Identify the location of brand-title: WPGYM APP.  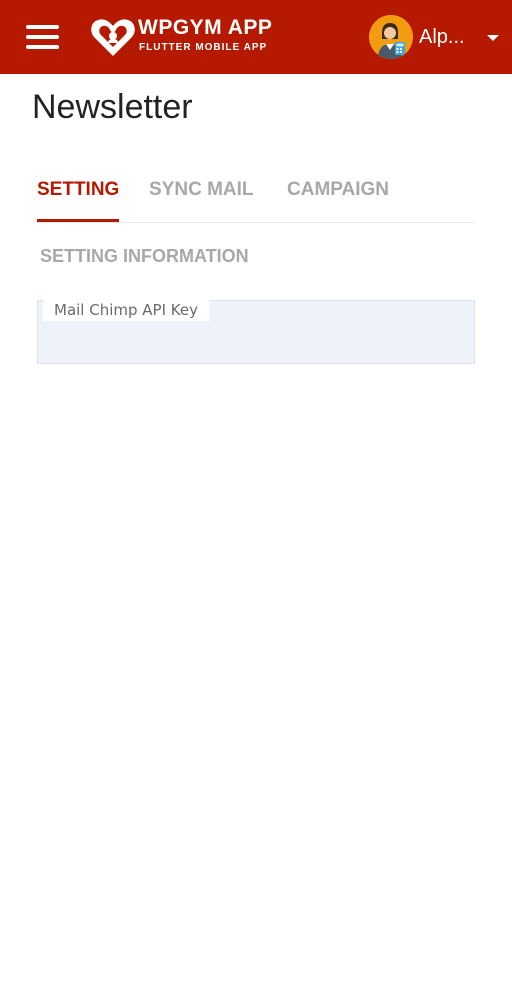
(205, 27).